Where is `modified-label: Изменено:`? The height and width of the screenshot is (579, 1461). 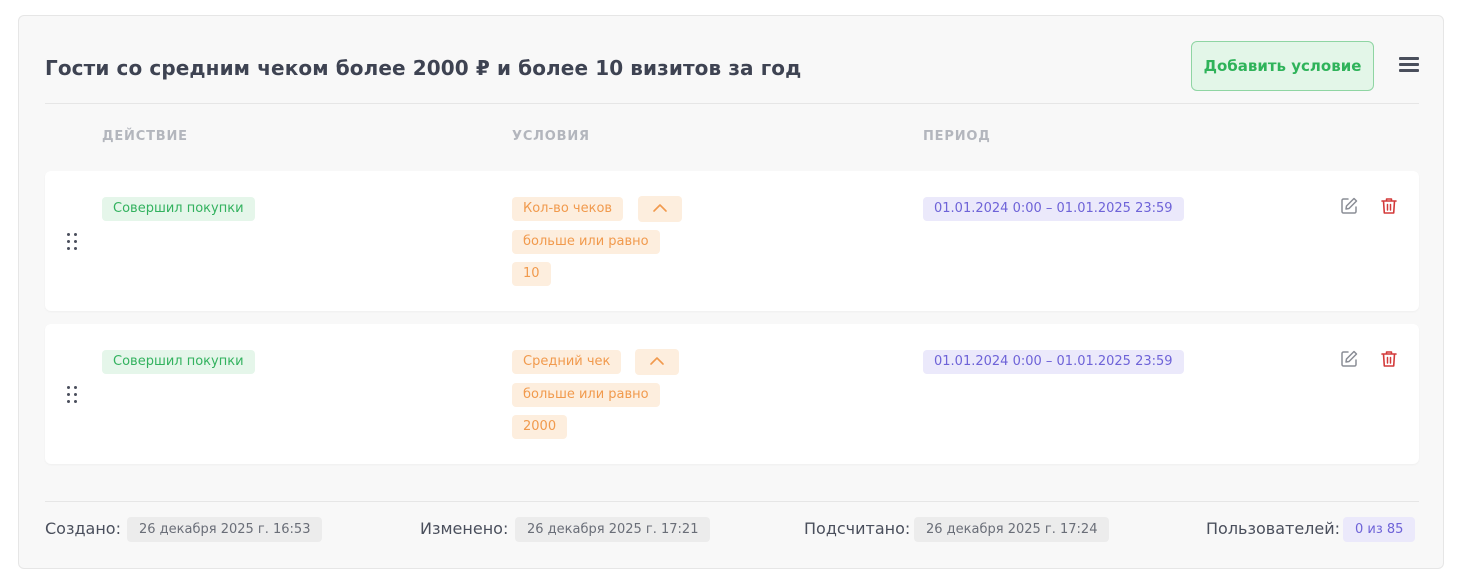
modified-label: Изменено: is located at coordinates (464, 528).